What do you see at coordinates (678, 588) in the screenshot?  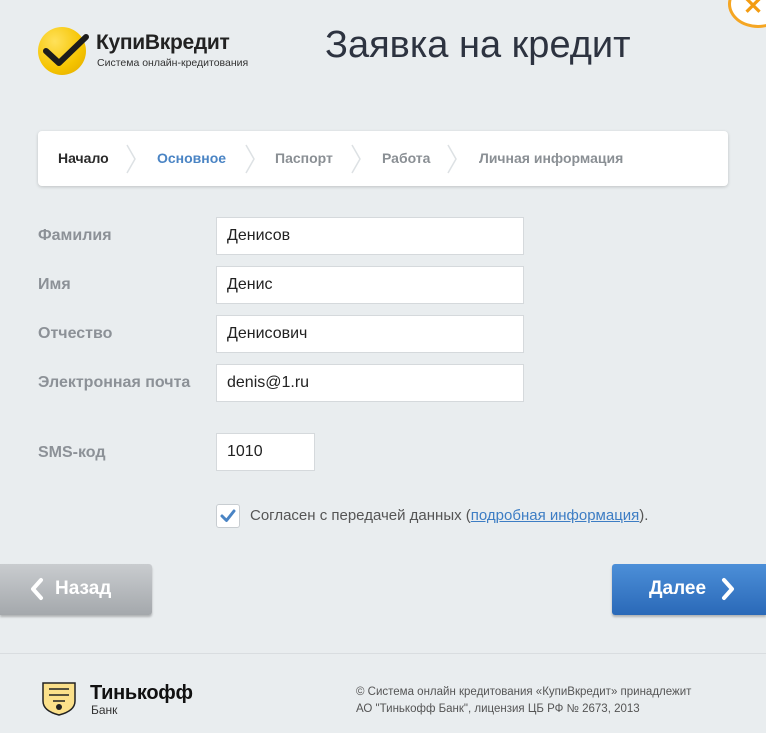 I see `next-button-label: Далее` at bounding box center [678, 588].